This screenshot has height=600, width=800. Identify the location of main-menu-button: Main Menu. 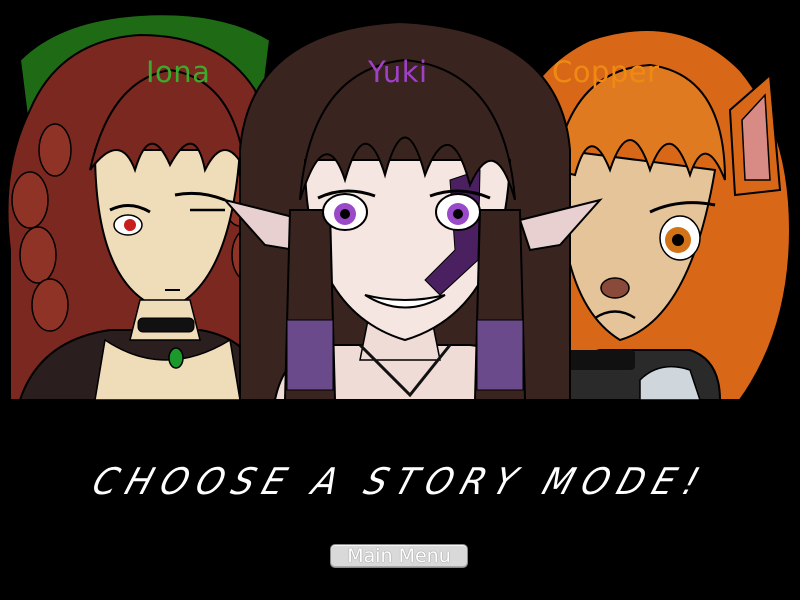
(399, 556).